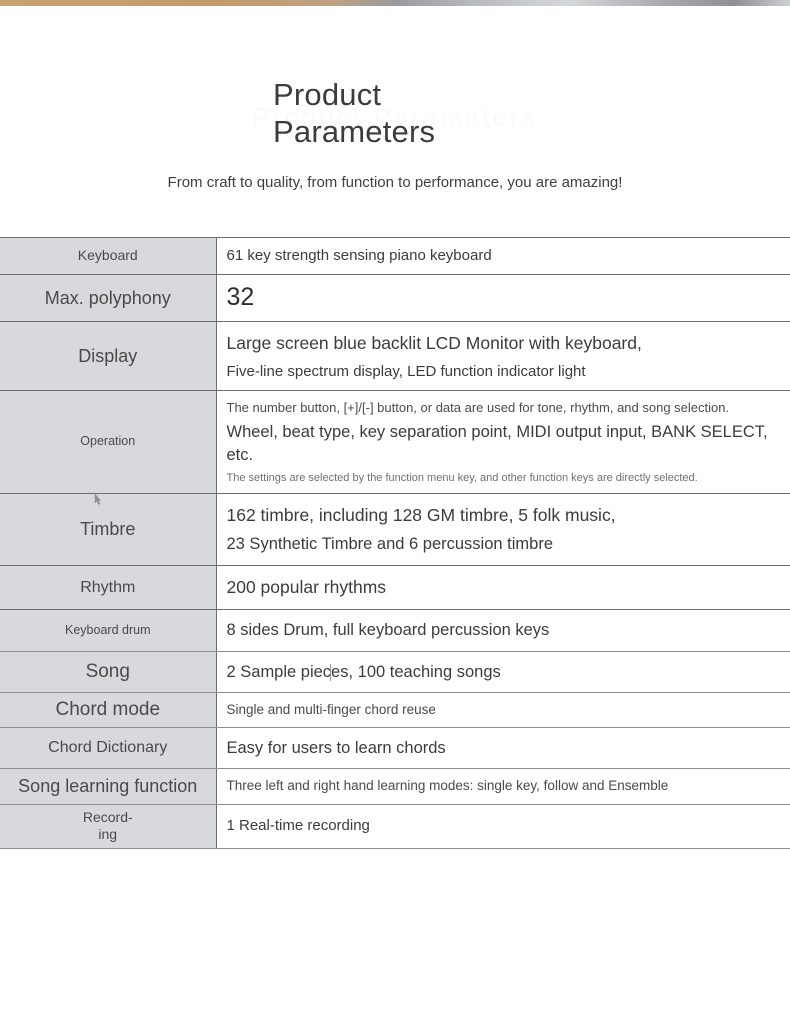 The width and height of the screenshot is (790, 1030). I want to click on spec-label-cell: Display, so click(108, 356).